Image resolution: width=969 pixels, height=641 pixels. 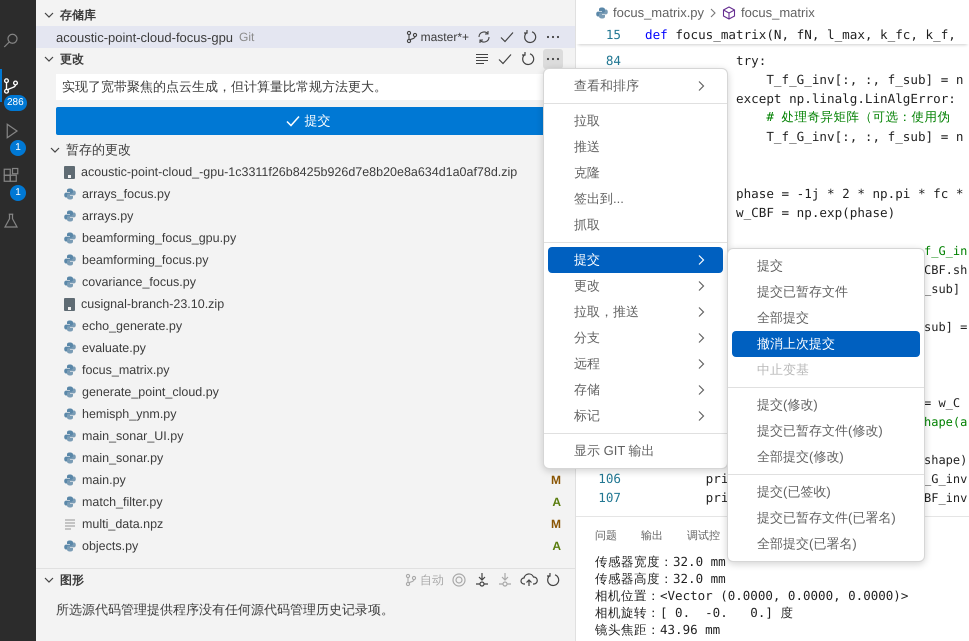 I want to click on provider-label: Git, so click(x=246, y=37).